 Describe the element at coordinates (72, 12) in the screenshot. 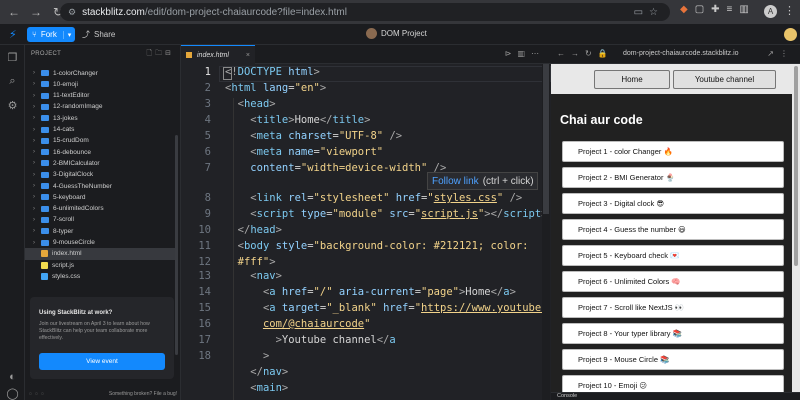

I see `site-info-icon: ⚙` at that location.